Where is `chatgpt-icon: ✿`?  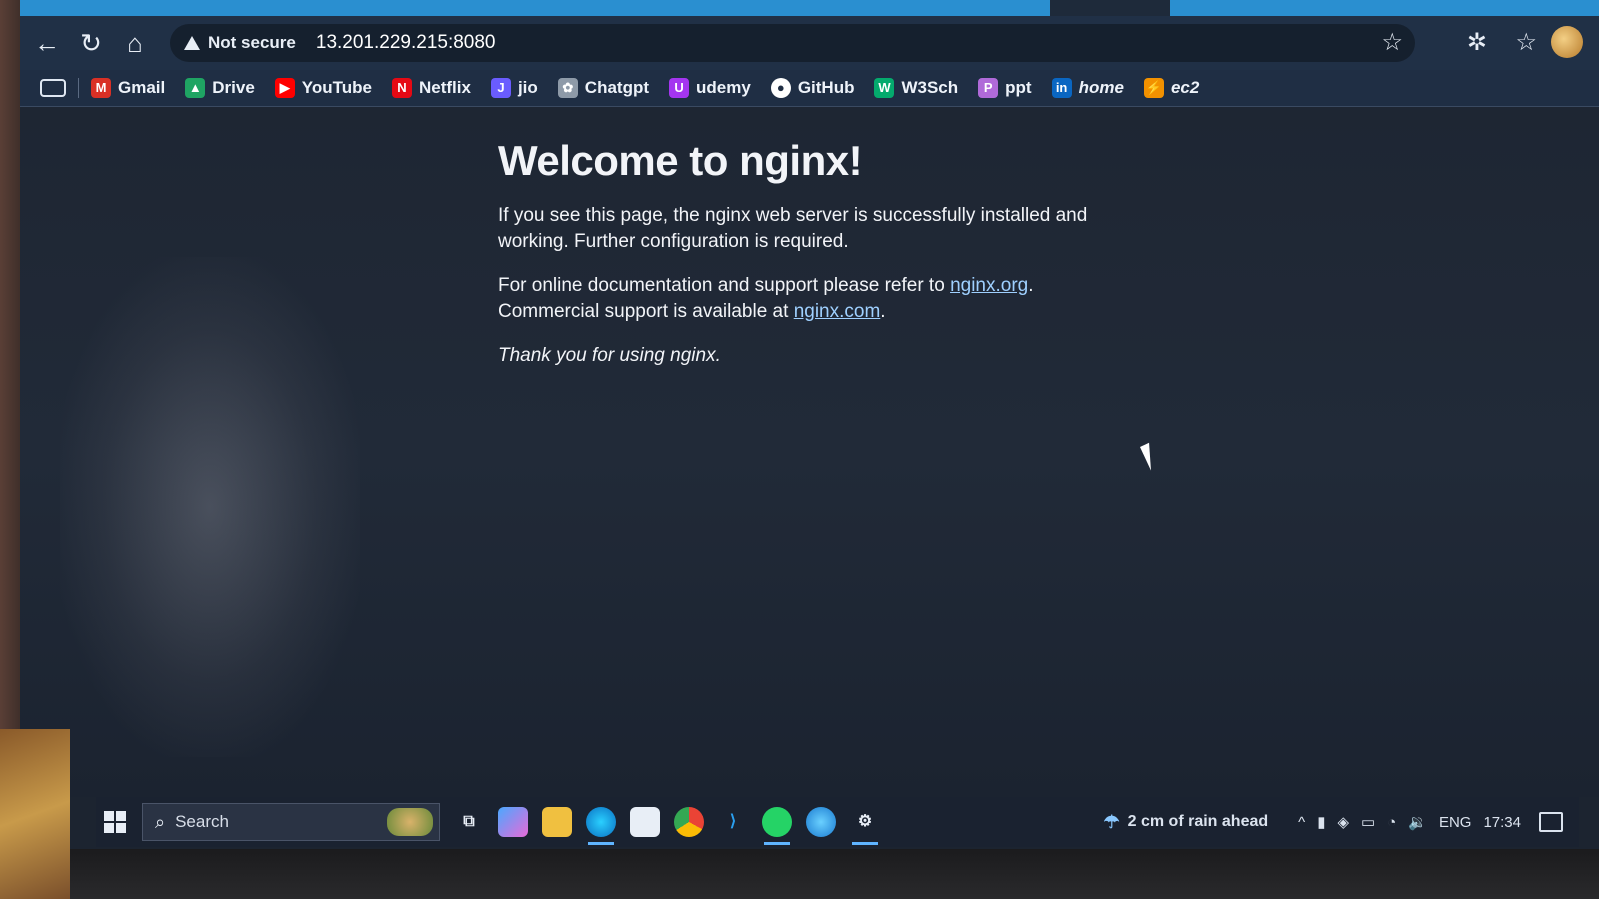 chatgpt-icon: ✿ is located at coordinates (567, 88).